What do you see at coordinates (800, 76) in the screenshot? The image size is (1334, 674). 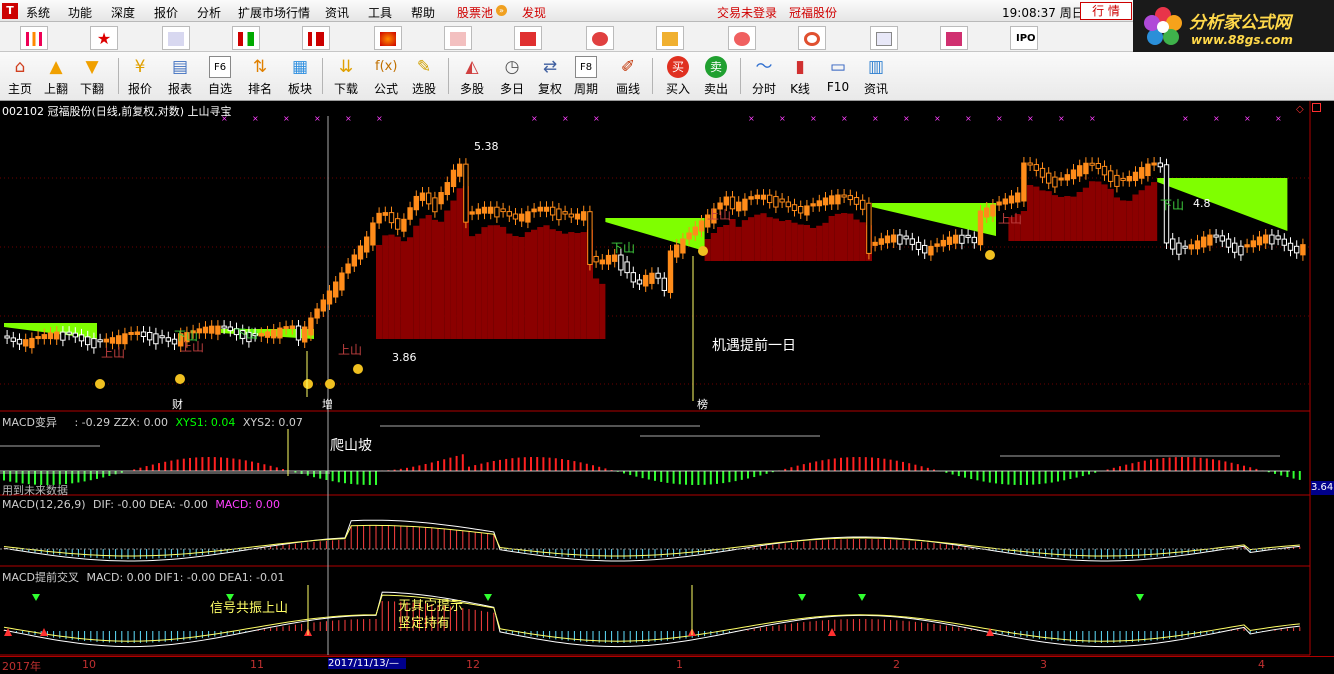 I see `kline-button: ▮ K线` at bounding box center [800, 76].